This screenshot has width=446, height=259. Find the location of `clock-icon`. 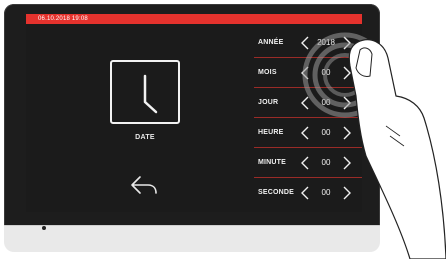

clock-icon is located at coordinates (145, 92).